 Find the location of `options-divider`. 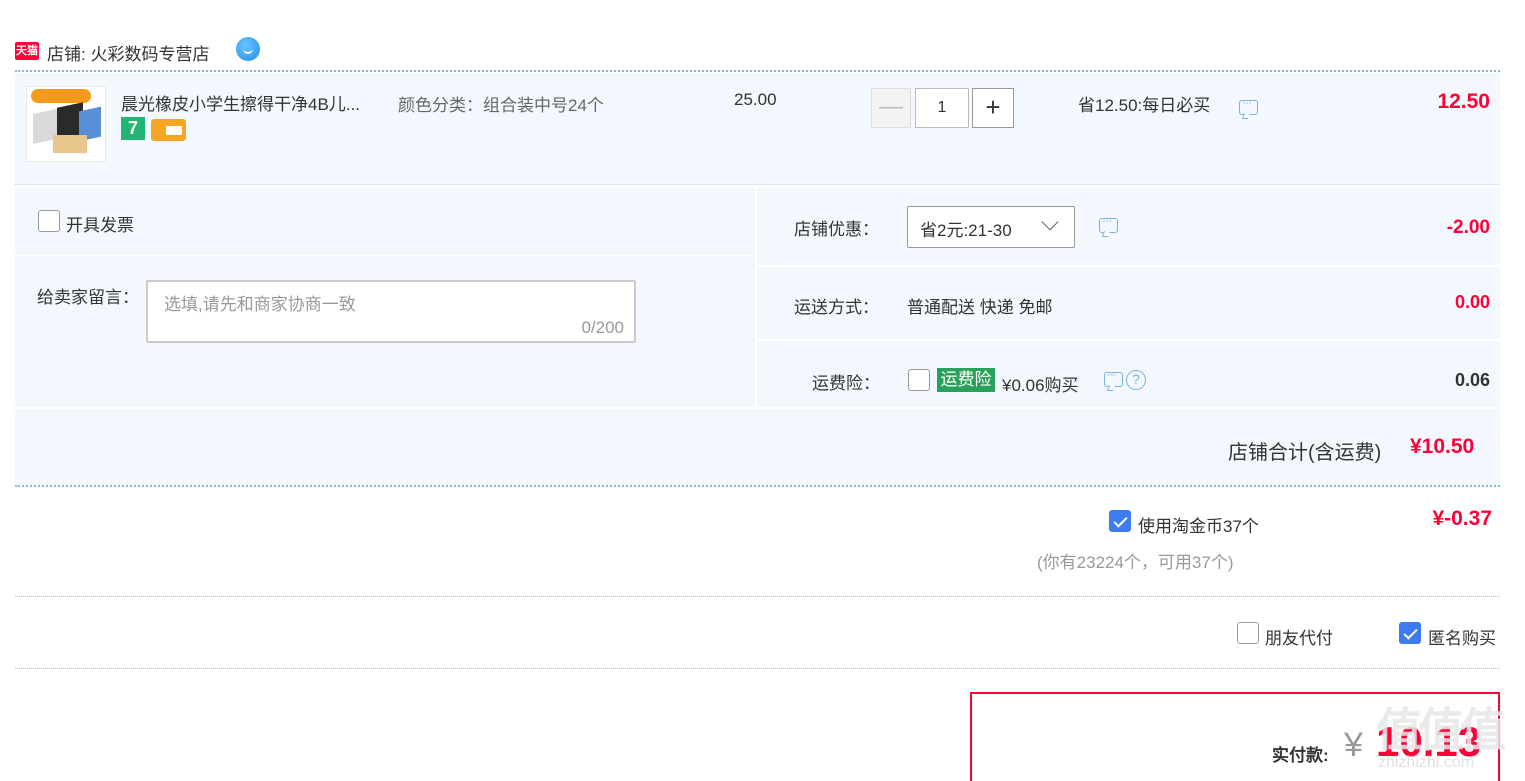

options-divider is located at coordinates (757, 668).